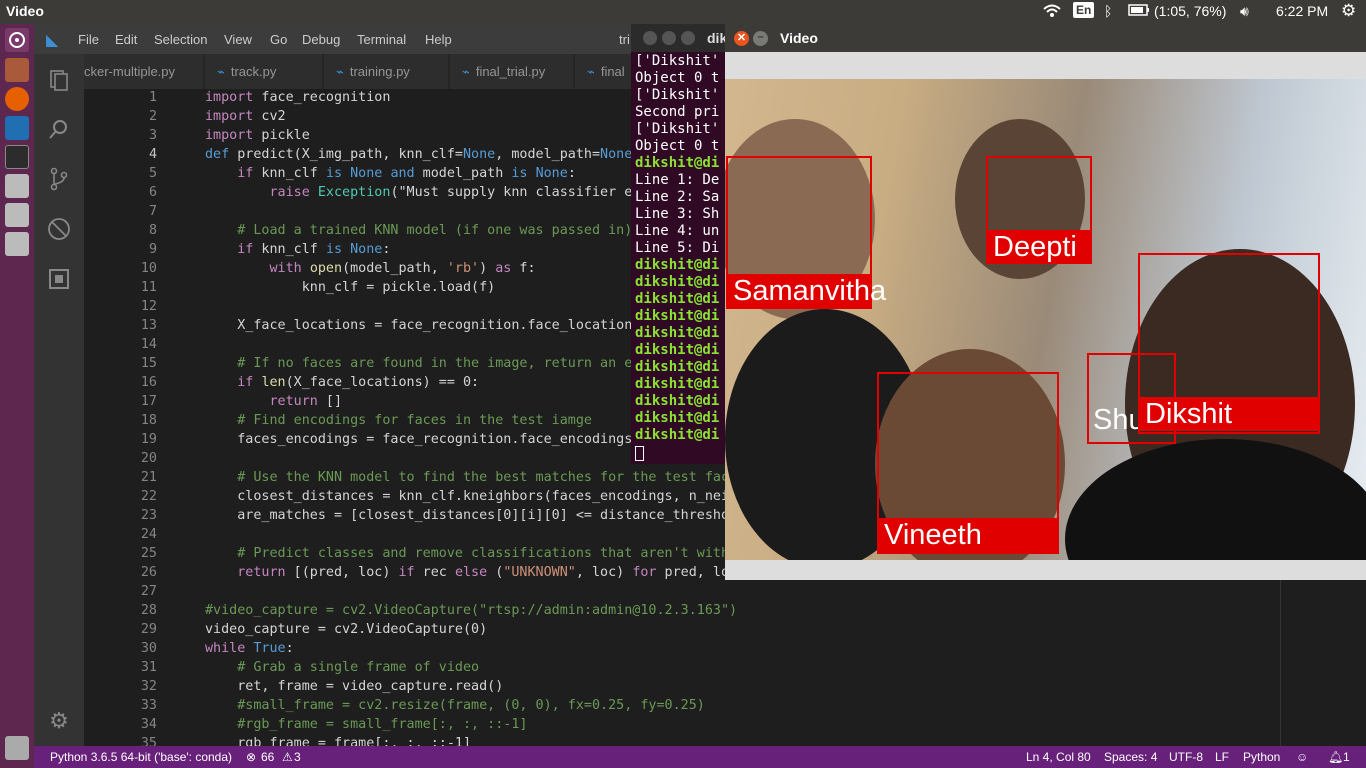 The width and height of the screenshot is (1366, 768). What do you see at coordinates (148, 553) in the screenshot?
I see `line-number: 25` at bounding box center [148, 553].